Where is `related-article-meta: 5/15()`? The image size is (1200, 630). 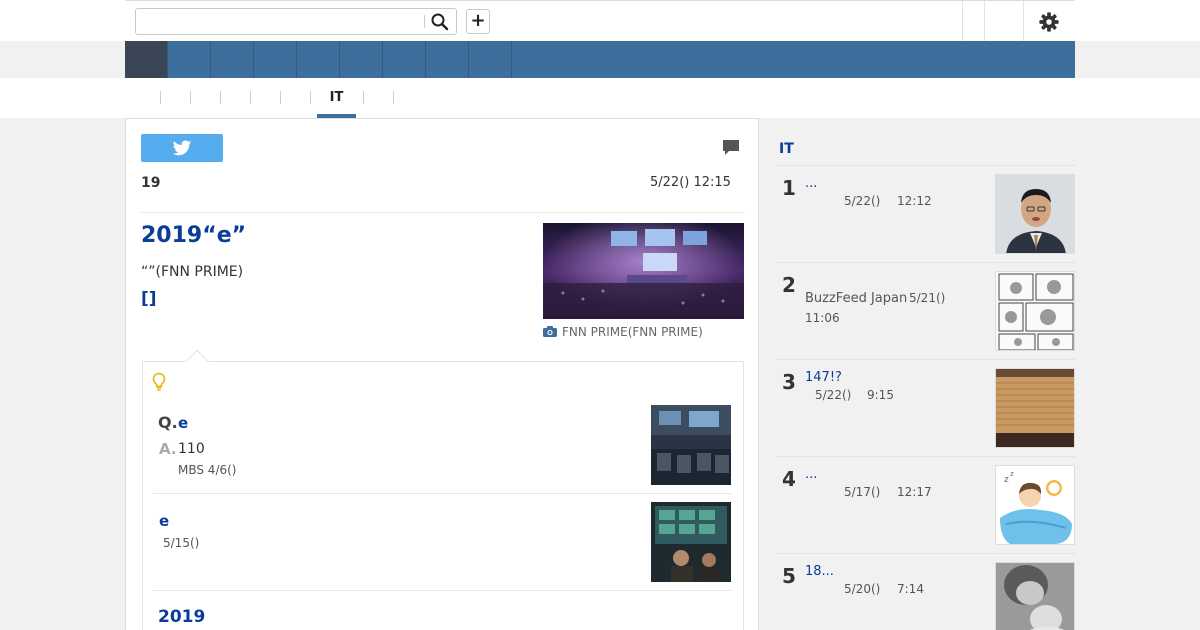
related-article-meta: 5/15() is located at coordinates (181, 543).